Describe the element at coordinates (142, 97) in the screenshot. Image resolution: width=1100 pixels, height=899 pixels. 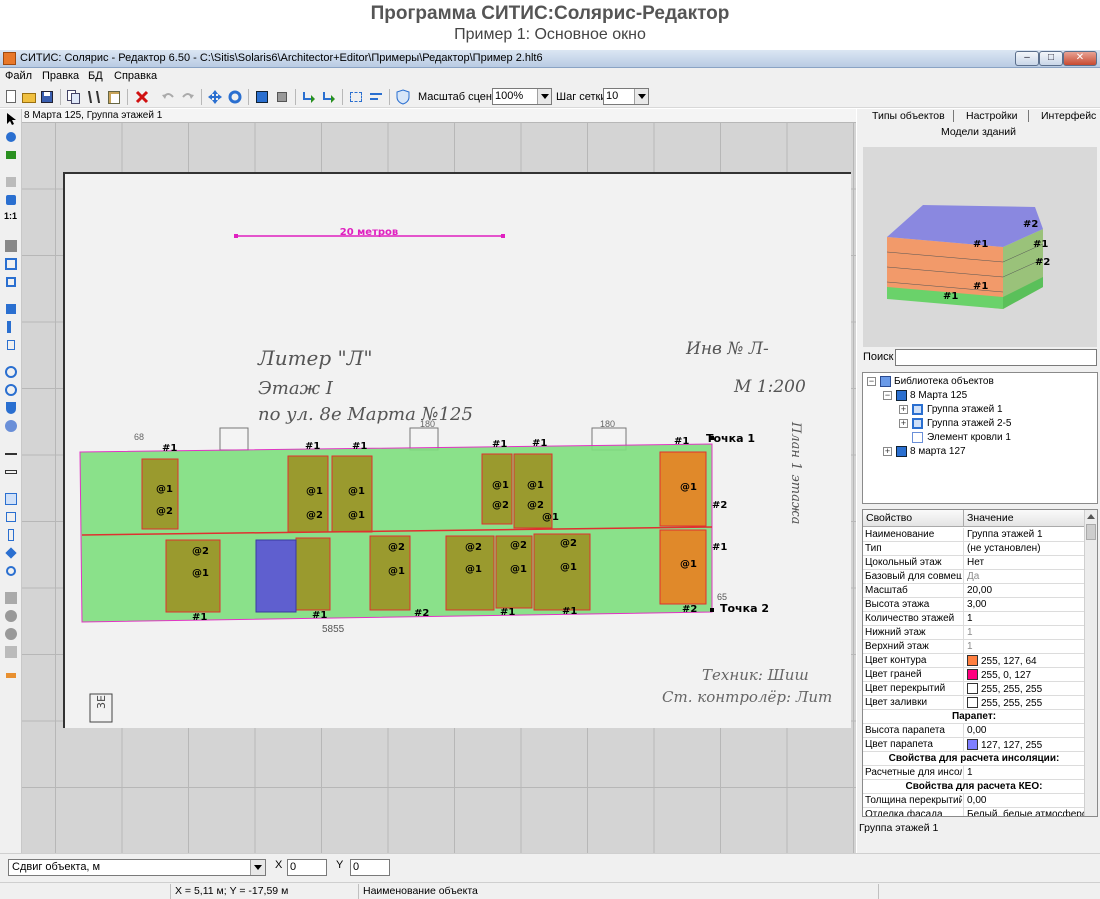
I see `delete-icon` at that location.